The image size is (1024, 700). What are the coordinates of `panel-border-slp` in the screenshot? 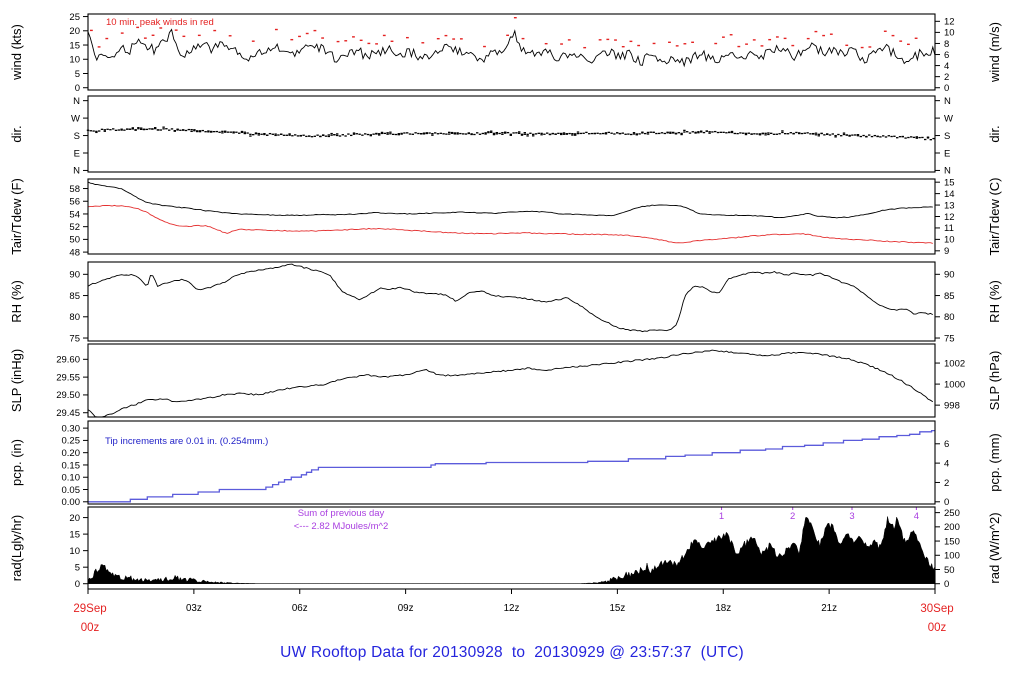 It's located at (511, 380).